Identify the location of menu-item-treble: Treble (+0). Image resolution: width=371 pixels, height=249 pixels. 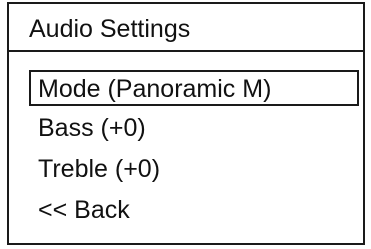
(193, 170).